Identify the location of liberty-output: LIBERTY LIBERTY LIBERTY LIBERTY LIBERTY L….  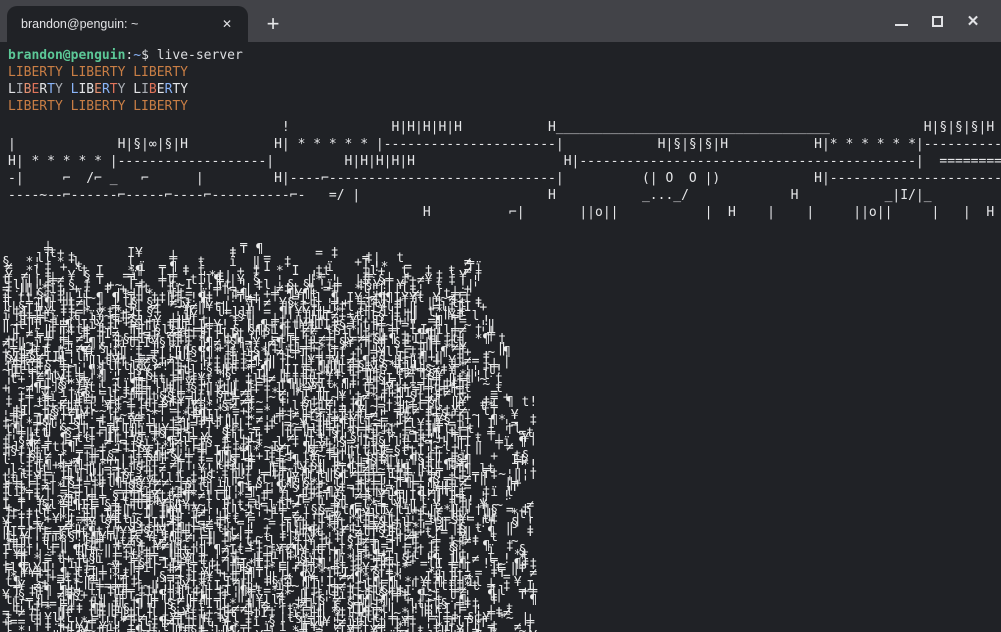
(504, 89).